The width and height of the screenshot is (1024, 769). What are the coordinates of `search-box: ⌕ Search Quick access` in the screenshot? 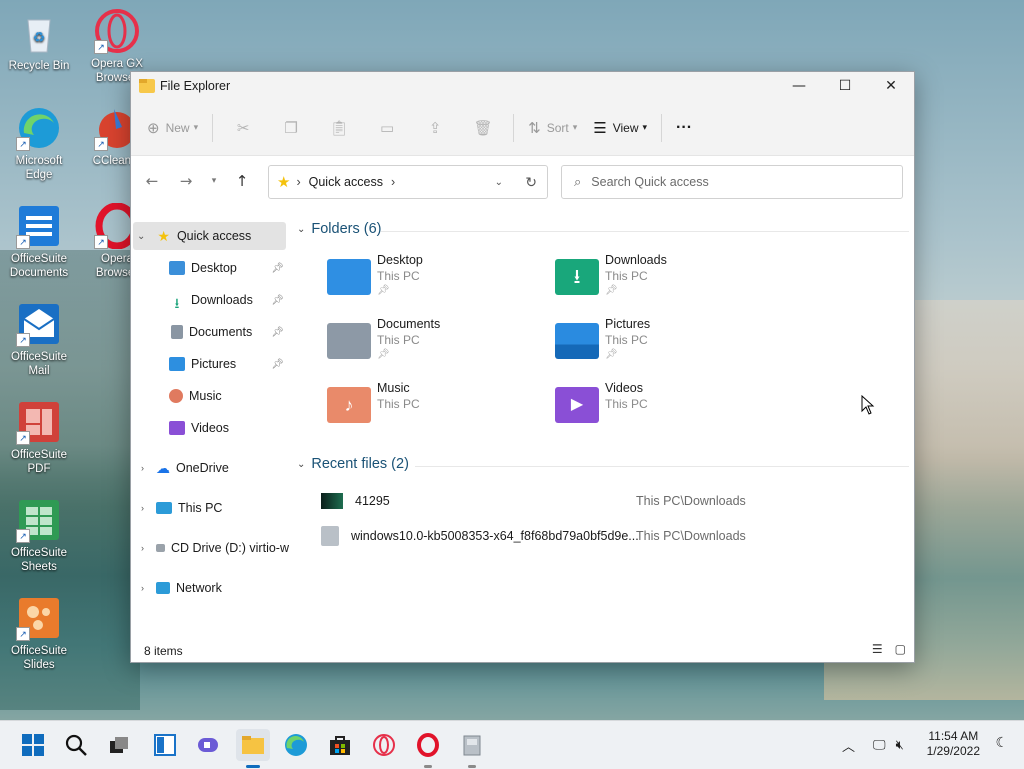 It's located at (732, 182).